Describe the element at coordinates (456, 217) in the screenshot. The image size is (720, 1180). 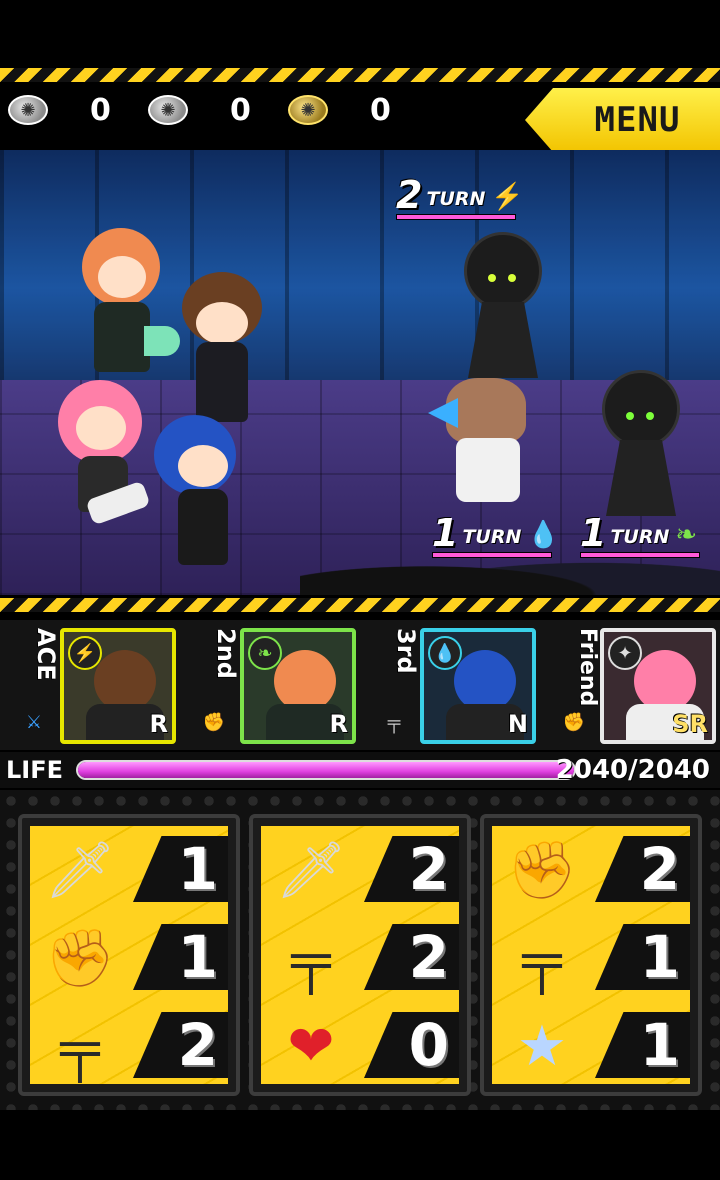
I see `enemy-1-hp-bar` at that location.